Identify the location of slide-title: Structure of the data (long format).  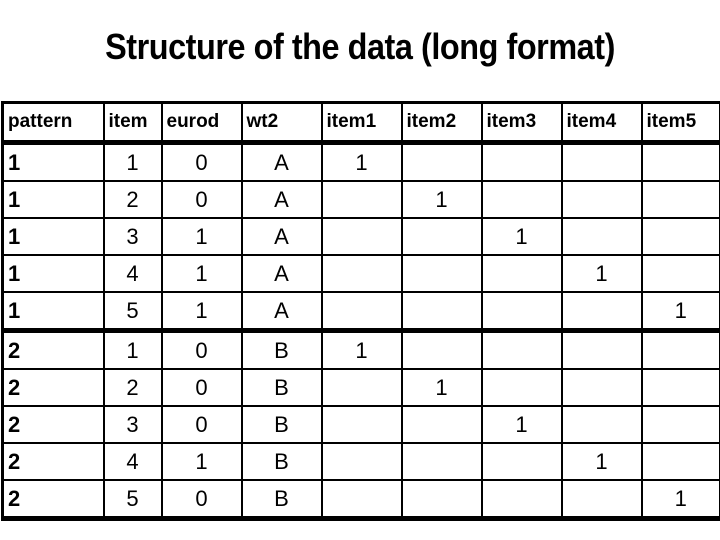
(360, 46).